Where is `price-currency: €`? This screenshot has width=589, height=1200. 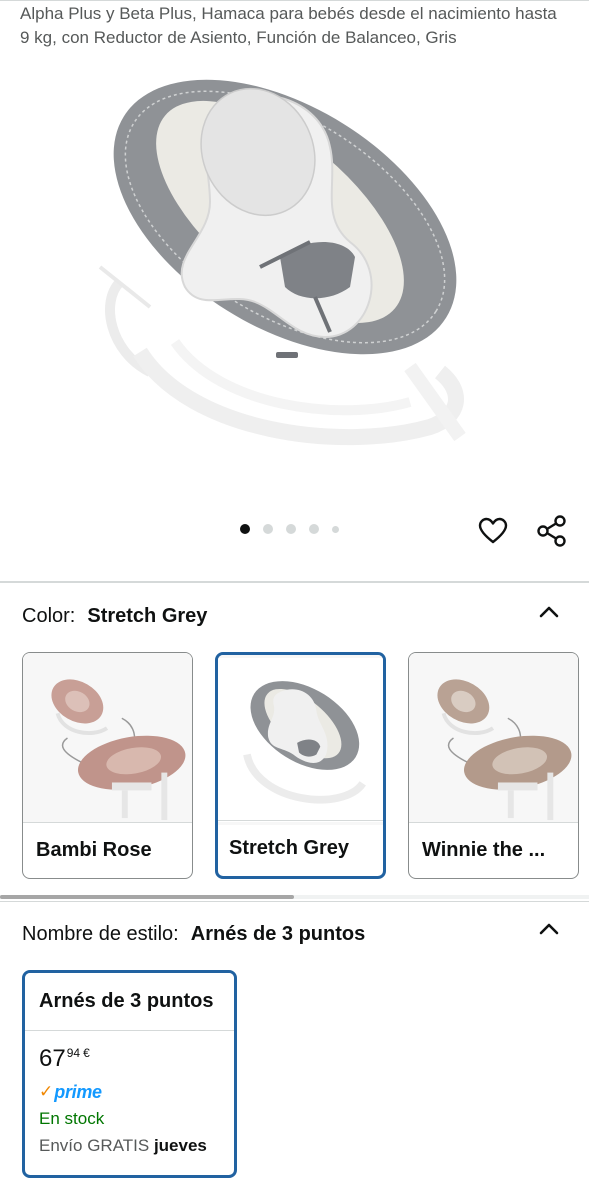
price-currency: € is located at coordinates (86, 1053).